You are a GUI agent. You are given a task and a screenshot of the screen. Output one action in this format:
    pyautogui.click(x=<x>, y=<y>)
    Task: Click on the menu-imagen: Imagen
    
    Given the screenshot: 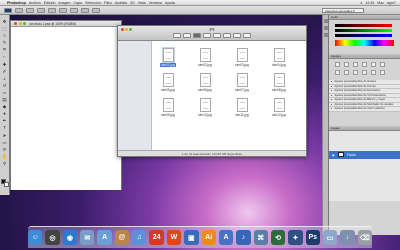 What is the action you would take?
    pyautogui.click(x=65, y=3)
    